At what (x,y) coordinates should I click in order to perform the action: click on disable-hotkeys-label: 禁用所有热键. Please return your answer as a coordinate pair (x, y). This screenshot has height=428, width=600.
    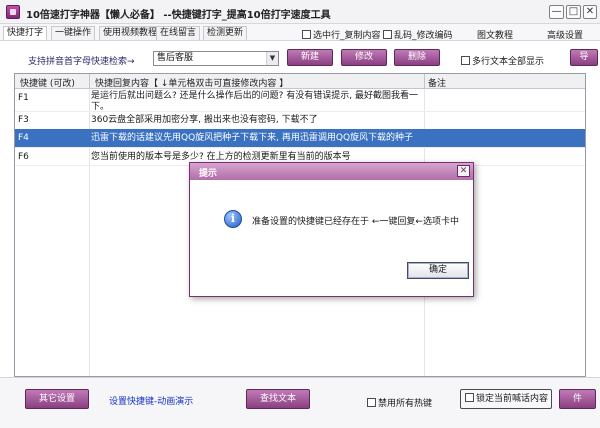
    Looking at the image, I should click on (405, 404).